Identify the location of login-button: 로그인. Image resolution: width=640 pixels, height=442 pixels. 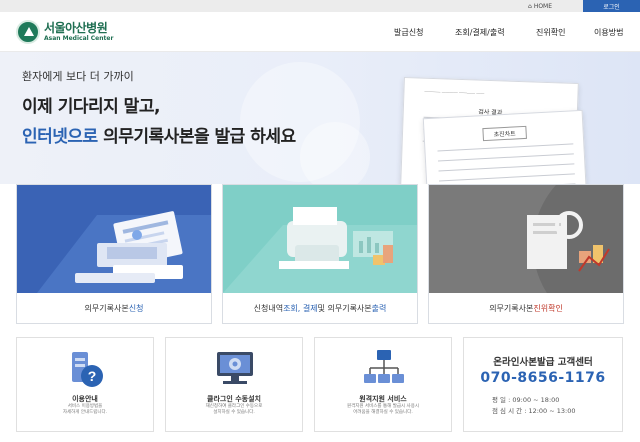
(611, 6).